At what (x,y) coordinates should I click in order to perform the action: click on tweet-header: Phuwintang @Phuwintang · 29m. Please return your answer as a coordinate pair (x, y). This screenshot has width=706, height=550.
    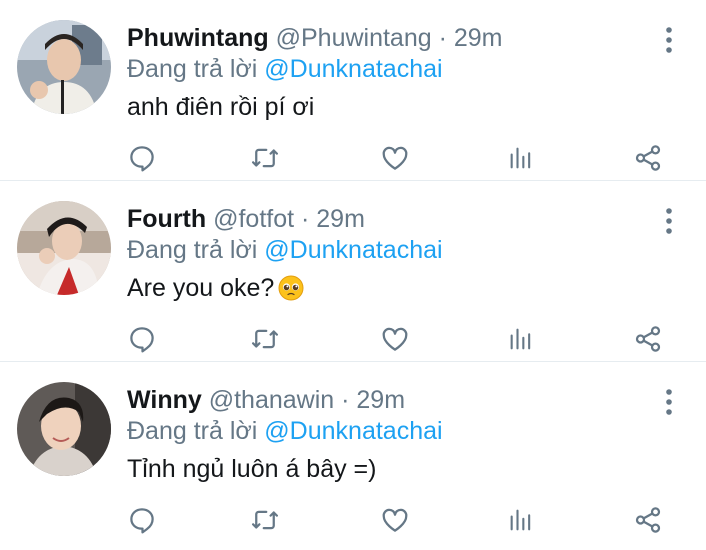
    Looking at the image, I should click on (315, 38).